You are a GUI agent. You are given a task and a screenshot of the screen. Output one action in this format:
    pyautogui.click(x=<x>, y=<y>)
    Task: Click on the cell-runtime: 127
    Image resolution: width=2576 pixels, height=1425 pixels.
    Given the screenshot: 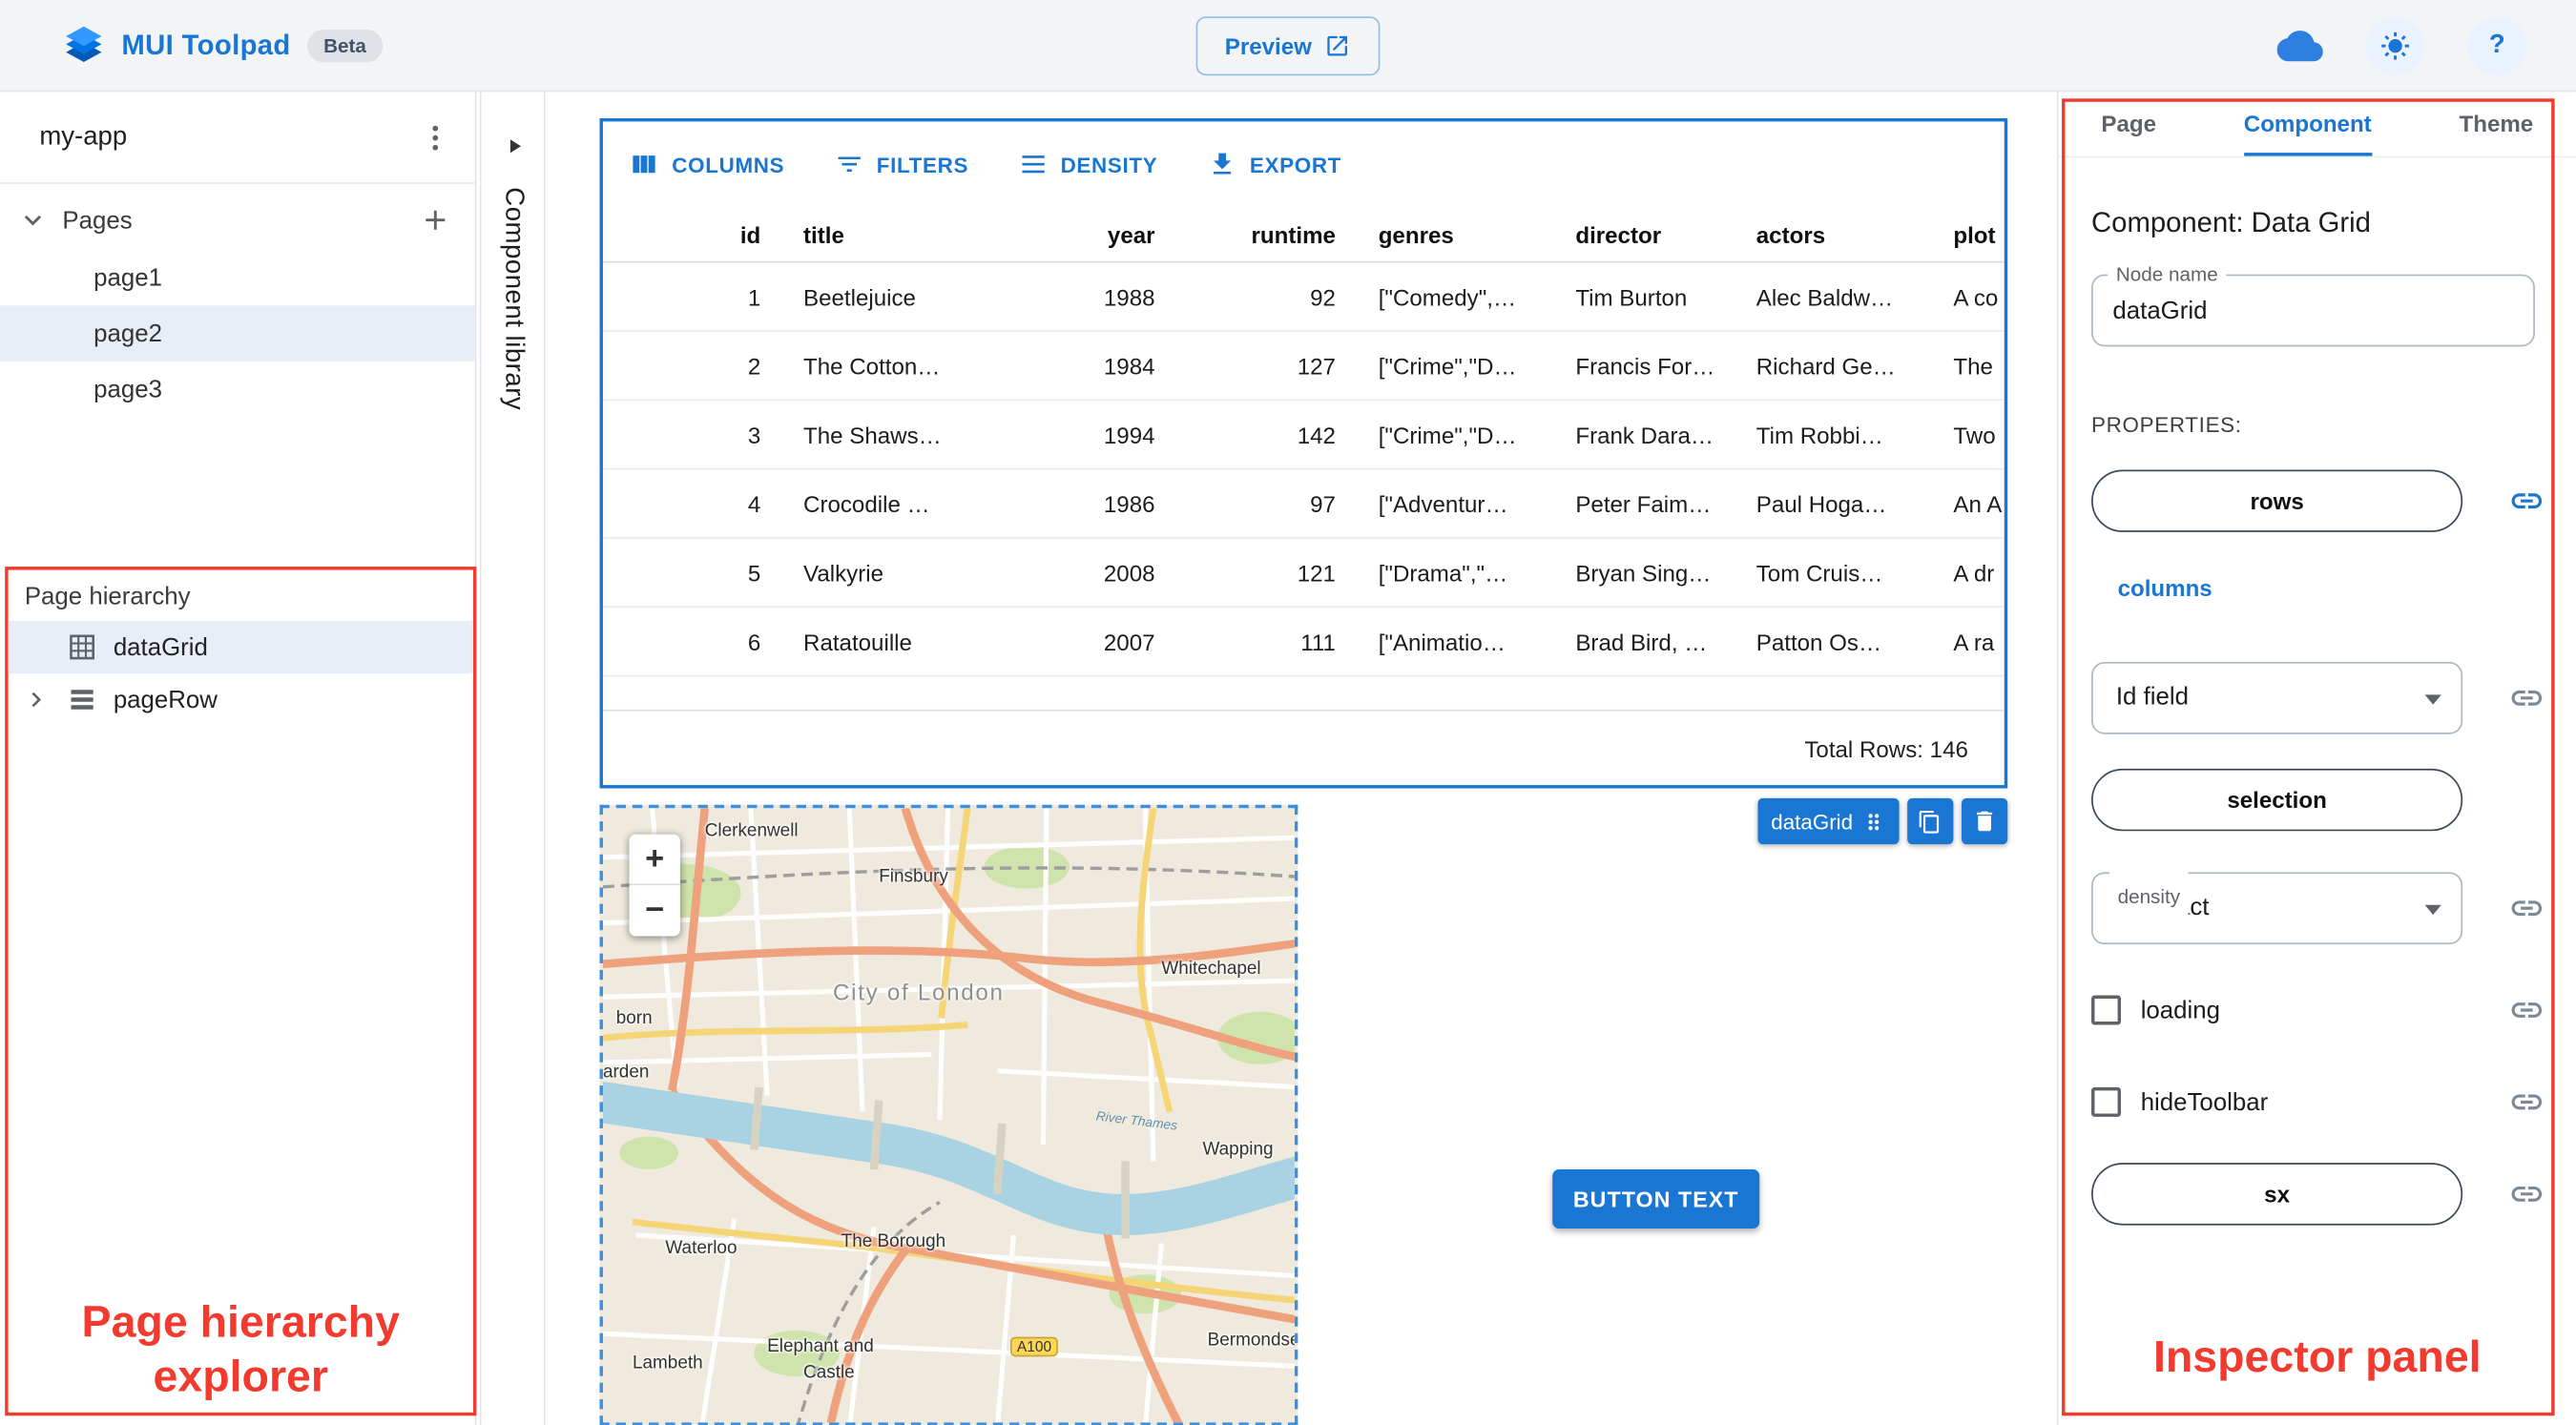 What is the action you would take?
    pyautogui.click(x=1262, y=365)
    